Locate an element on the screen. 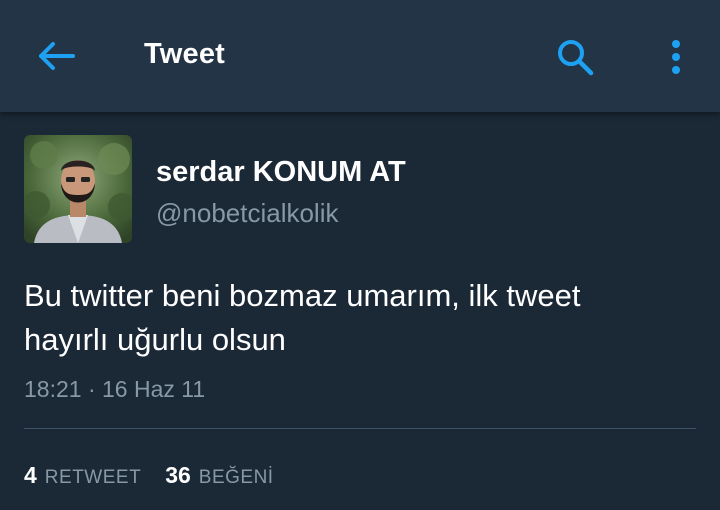 The height and width of the screenshot is (510, 720). more-options-button is located at coordinates (676, 57).